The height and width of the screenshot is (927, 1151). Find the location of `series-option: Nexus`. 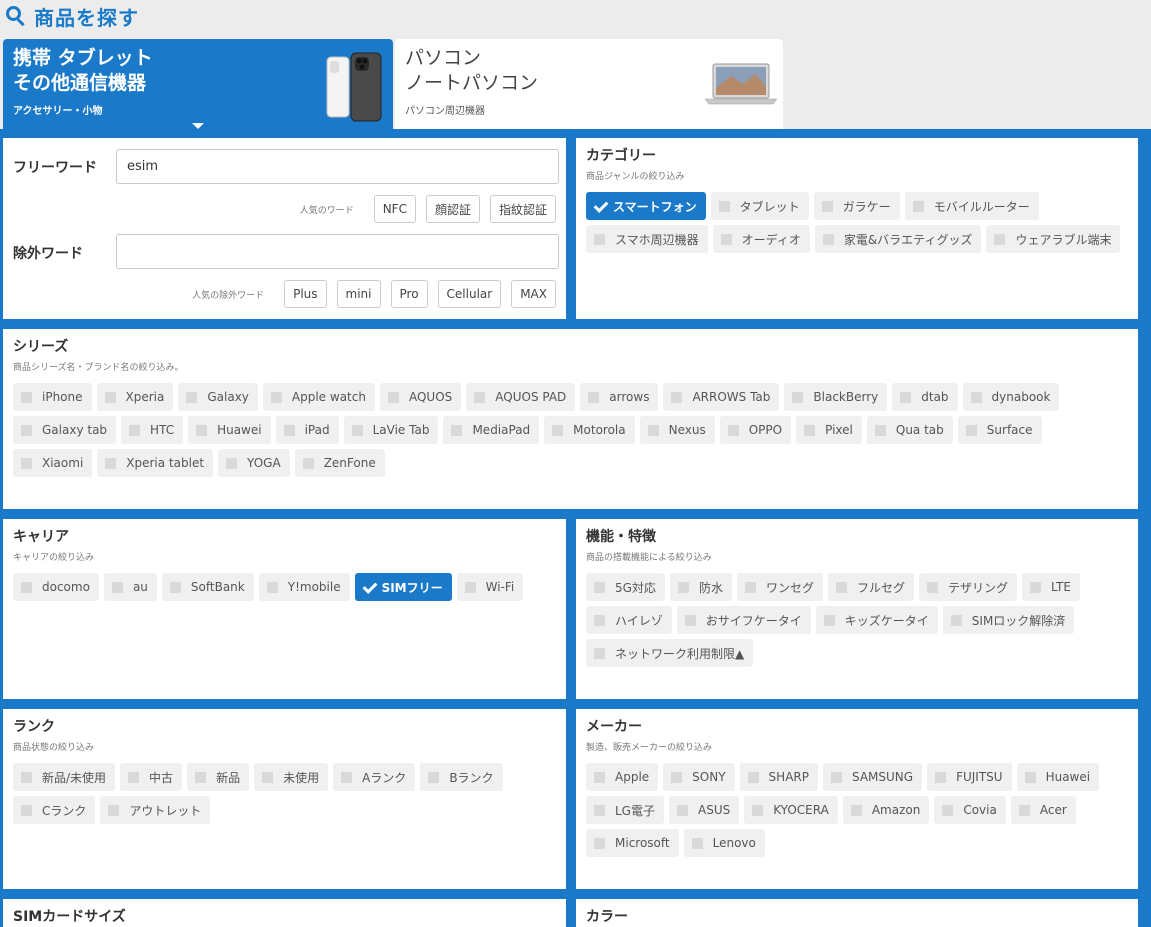

series-option: Nexus is located at coordinates (677, 430).